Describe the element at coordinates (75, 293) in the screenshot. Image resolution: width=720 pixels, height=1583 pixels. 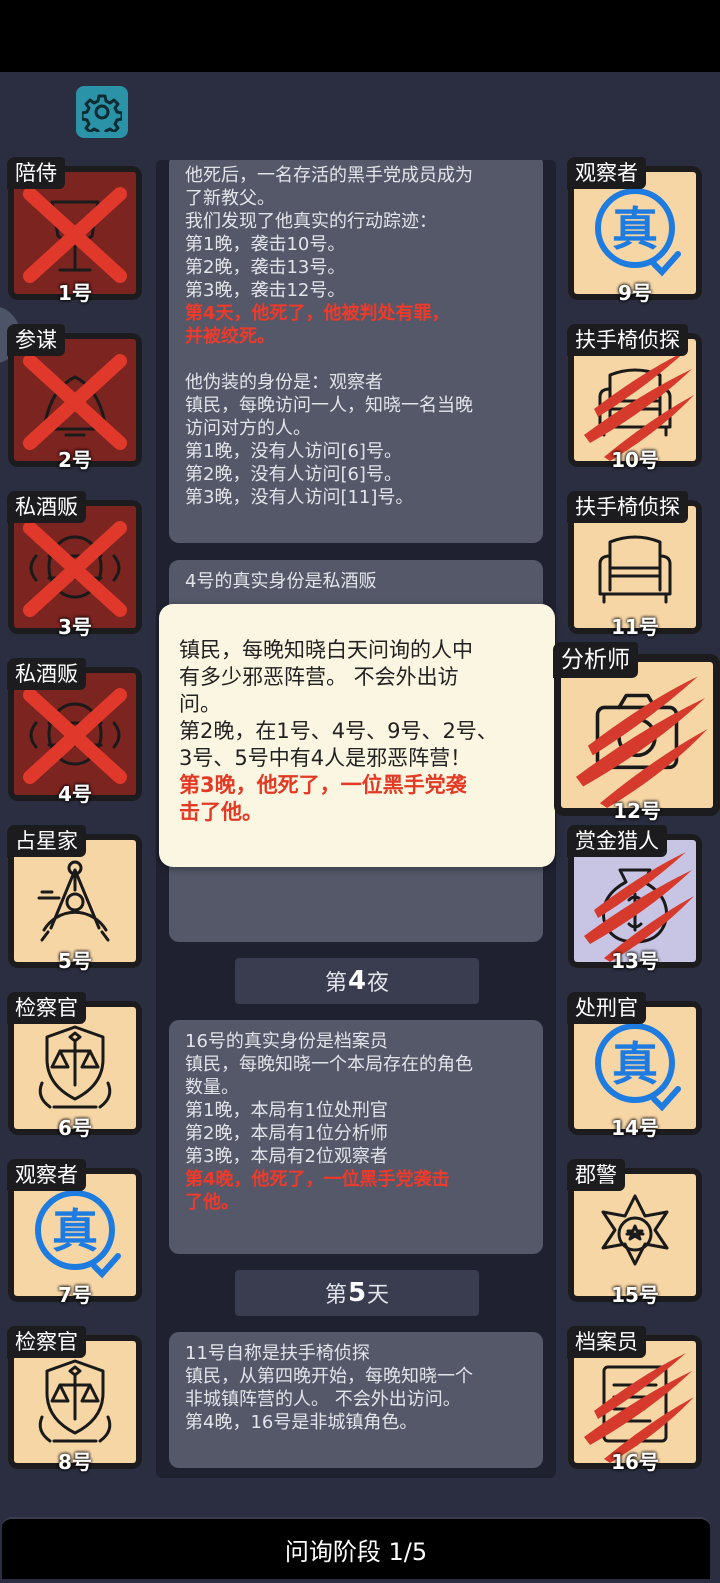
I see `player-number: 1号` at that location.